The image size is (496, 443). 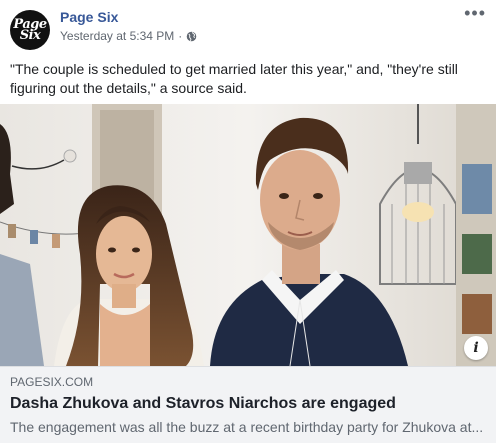 What do you see at coordinates (475, 13) in the screenshot?
I see `more-options-icon: •••` at bounding box center [475, 13].